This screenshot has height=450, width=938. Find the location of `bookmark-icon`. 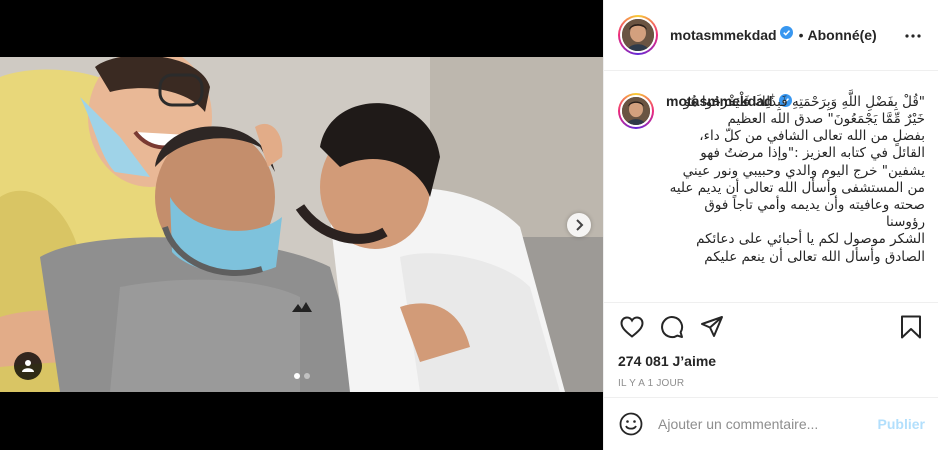

bookmark-icon is located at coordinates (911, 327).